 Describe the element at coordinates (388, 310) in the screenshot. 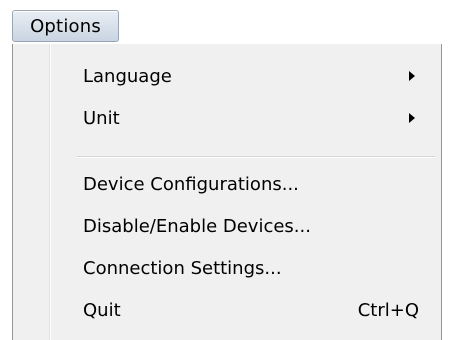

I see `menu-item-shortcut: Ctrl+Q` at that location.